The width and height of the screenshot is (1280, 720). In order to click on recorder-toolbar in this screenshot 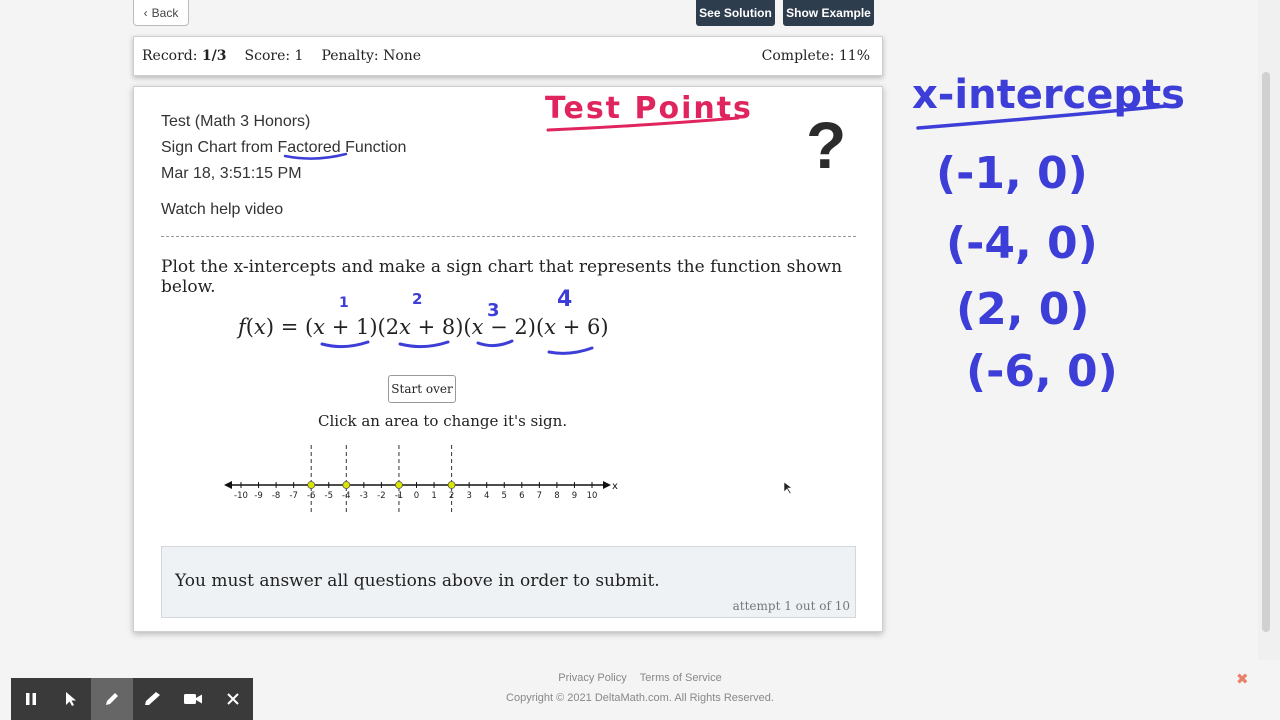, I will do `click(132, 699)`.